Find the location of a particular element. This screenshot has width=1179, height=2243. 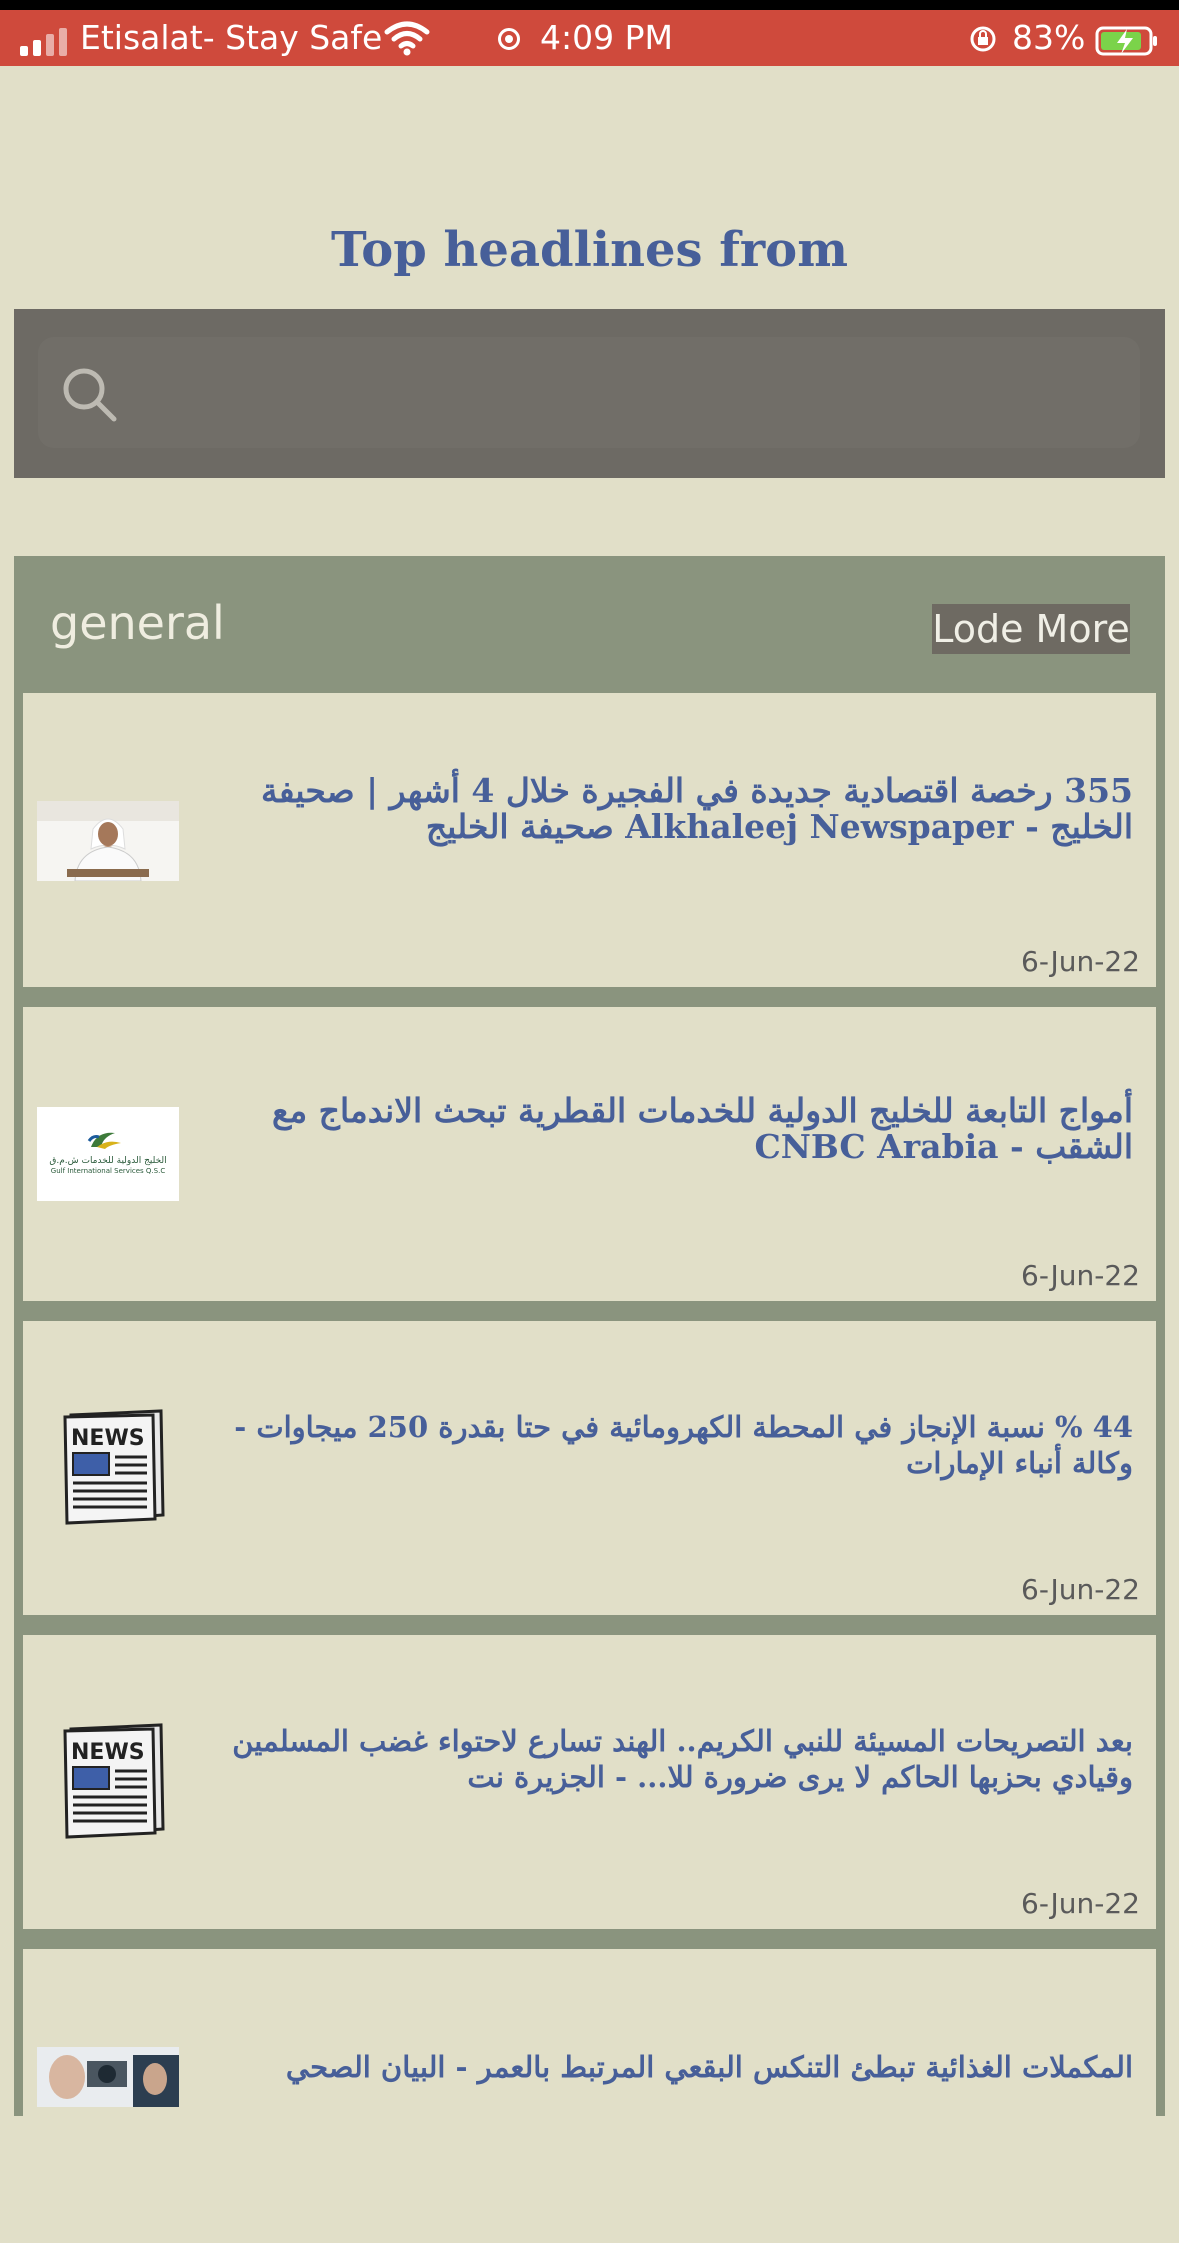

cellular-signal-icon is located at coordinates (45, 42).